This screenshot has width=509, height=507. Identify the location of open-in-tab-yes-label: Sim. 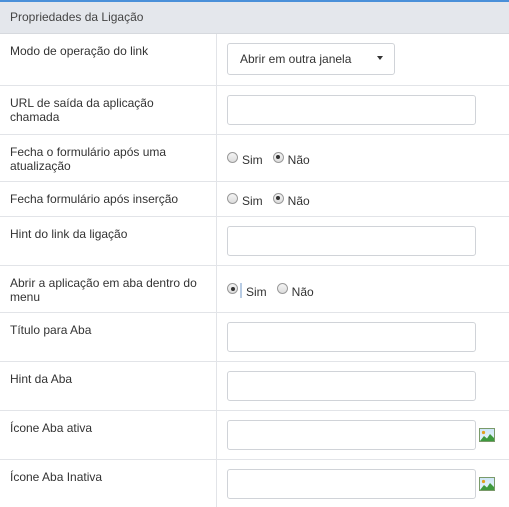
(256, 291).